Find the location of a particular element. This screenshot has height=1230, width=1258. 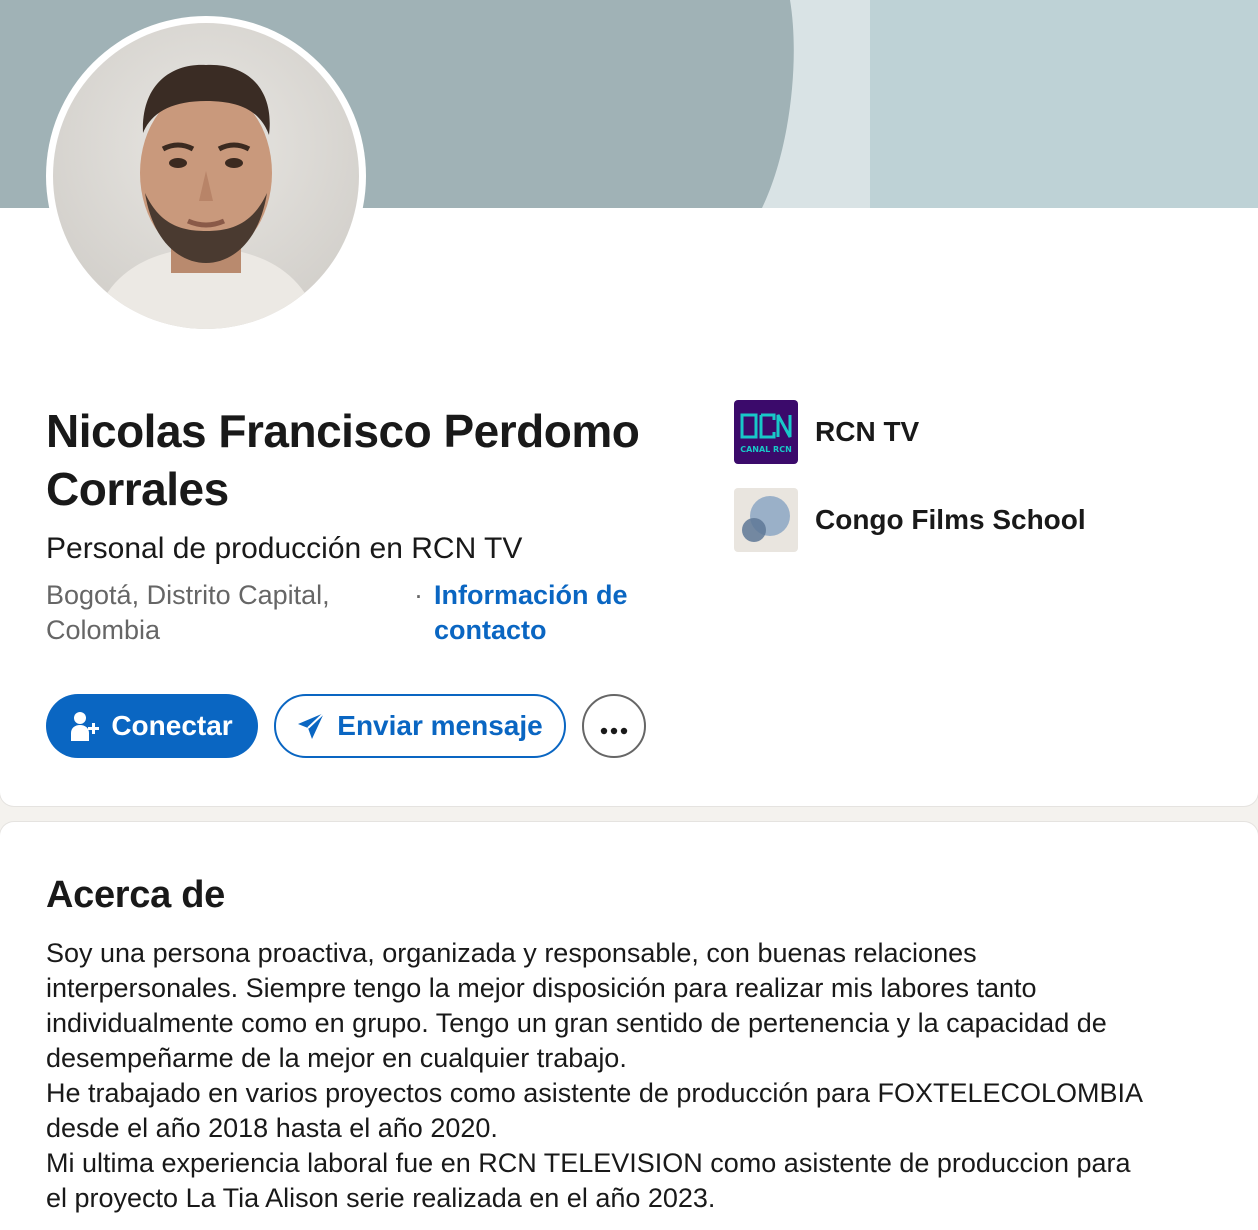

org-congo-films: Congo Films School is located at coordinates (910, 520).